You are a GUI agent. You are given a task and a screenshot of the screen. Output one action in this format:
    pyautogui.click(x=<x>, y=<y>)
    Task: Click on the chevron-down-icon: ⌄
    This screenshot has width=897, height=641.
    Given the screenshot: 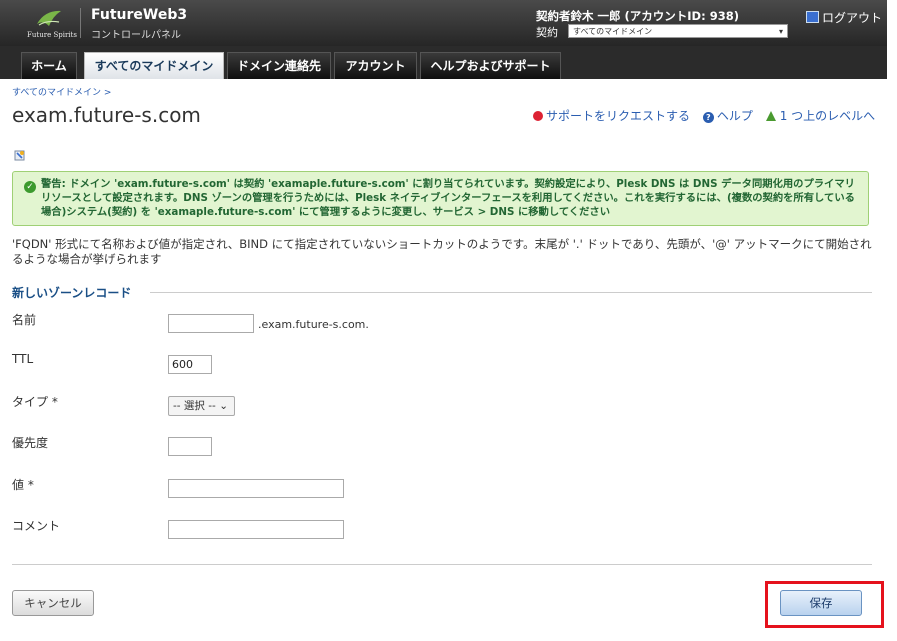 What is the action you would take?
    pyautogui.click(x=223, y=406)
    